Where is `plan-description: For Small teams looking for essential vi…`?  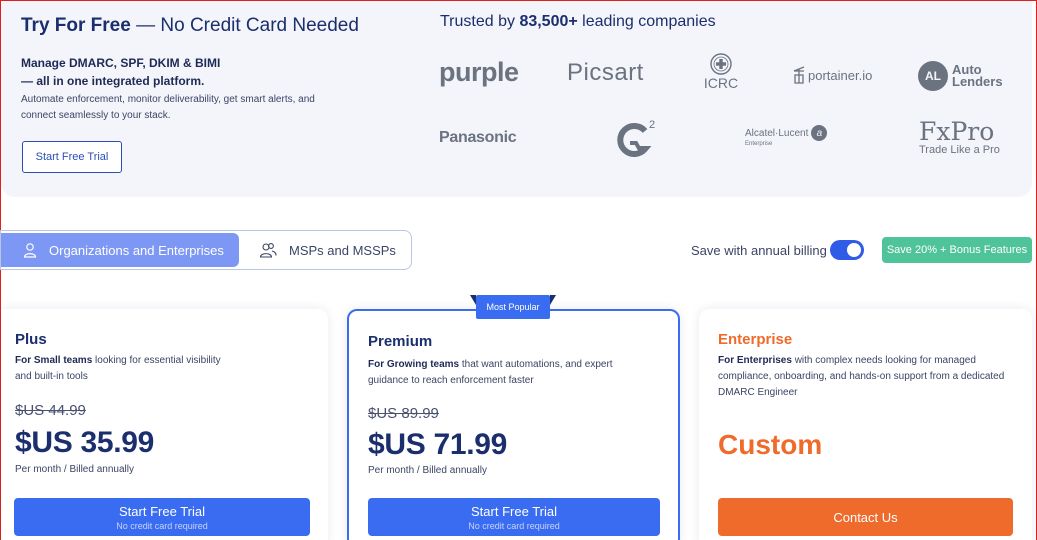 plan-description: For Small teams looking for essential vi… is located at coordinates (127, 369).